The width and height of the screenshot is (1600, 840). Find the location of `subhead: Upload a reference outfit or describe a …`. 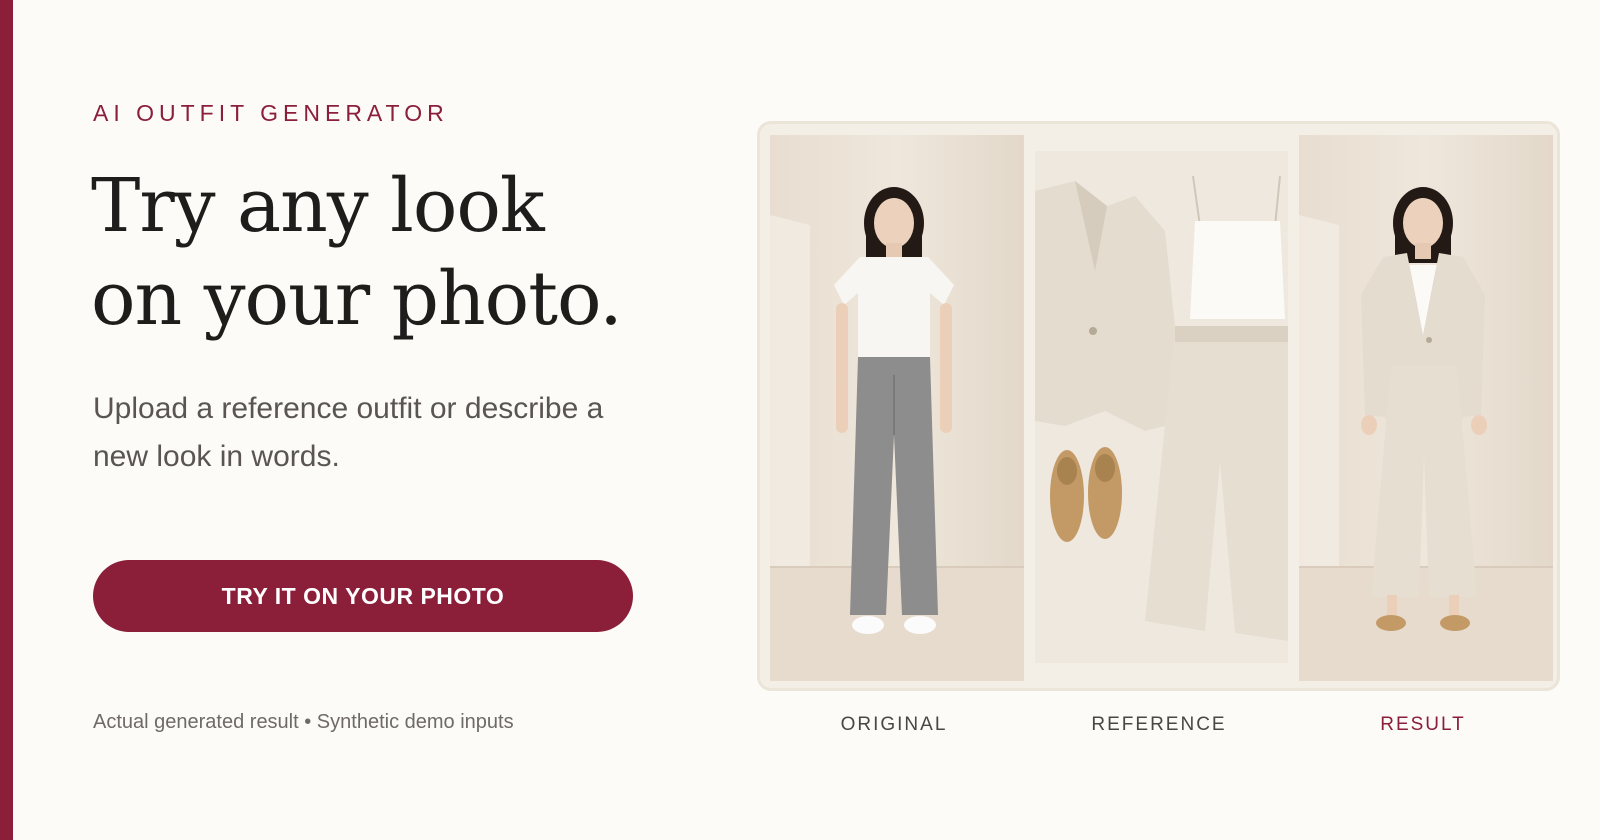

subhead: Upload a reference outfit or describe a … is located at coordinates (348, 432).